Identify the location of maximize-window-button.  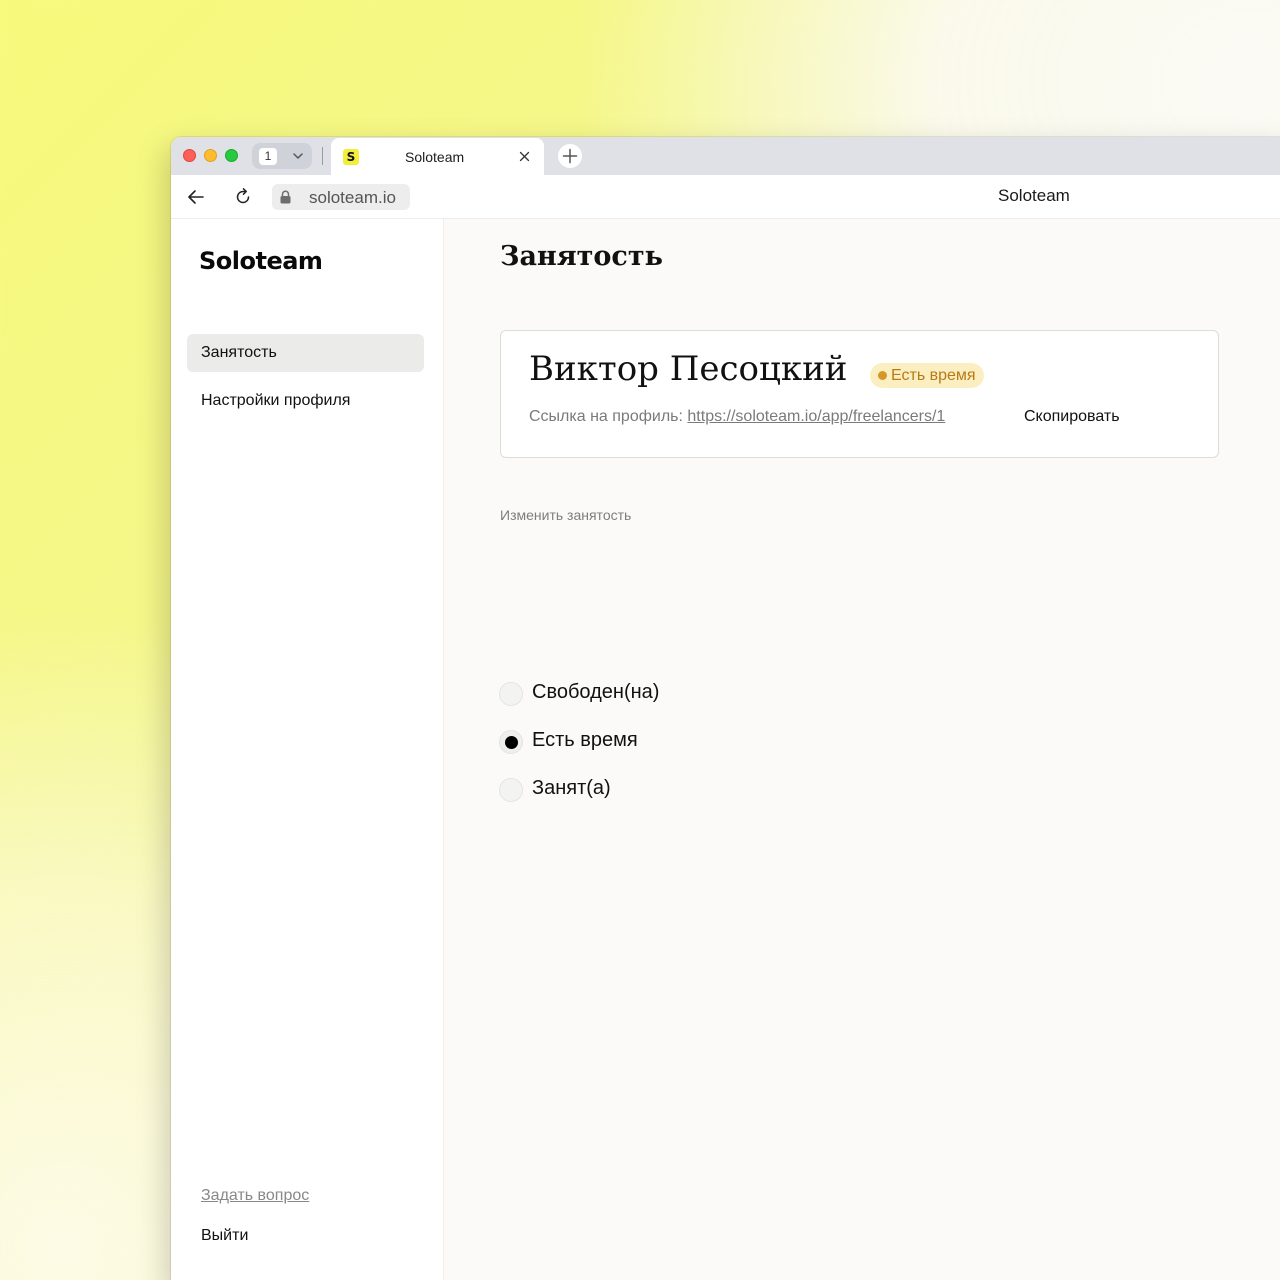
(231, 155).